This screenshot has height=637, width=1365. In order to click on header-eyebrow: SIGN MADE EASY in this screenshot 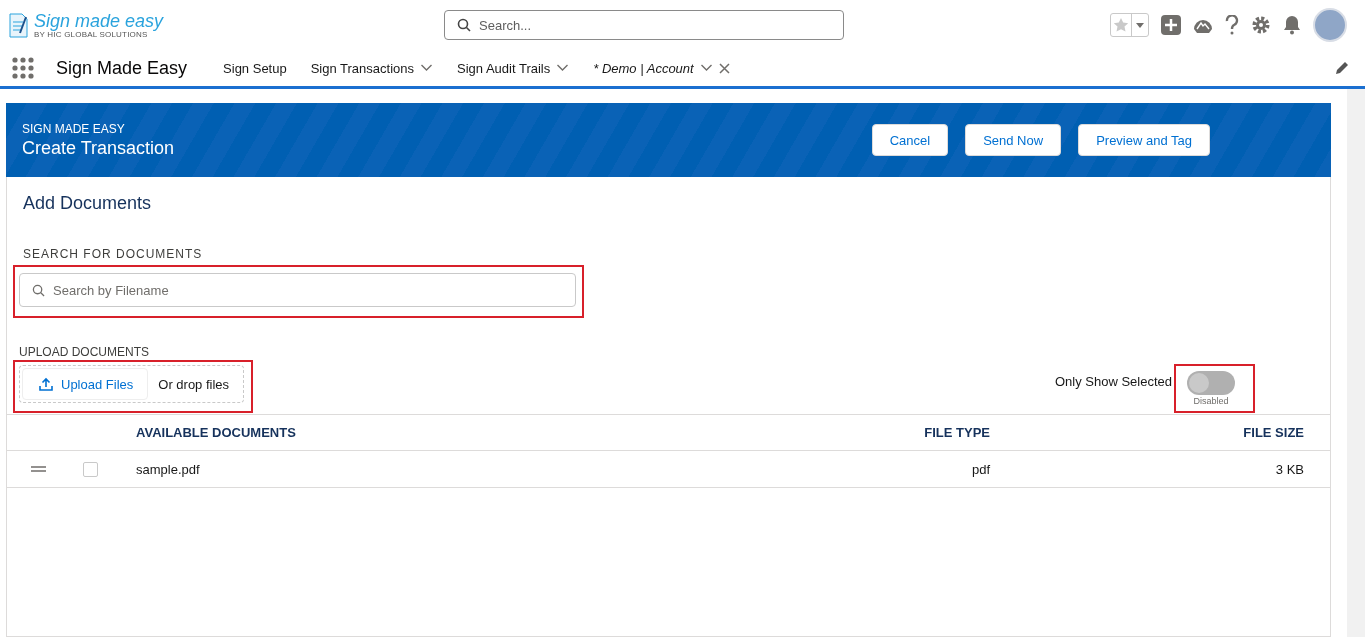, I will do `click(74, 128)`.